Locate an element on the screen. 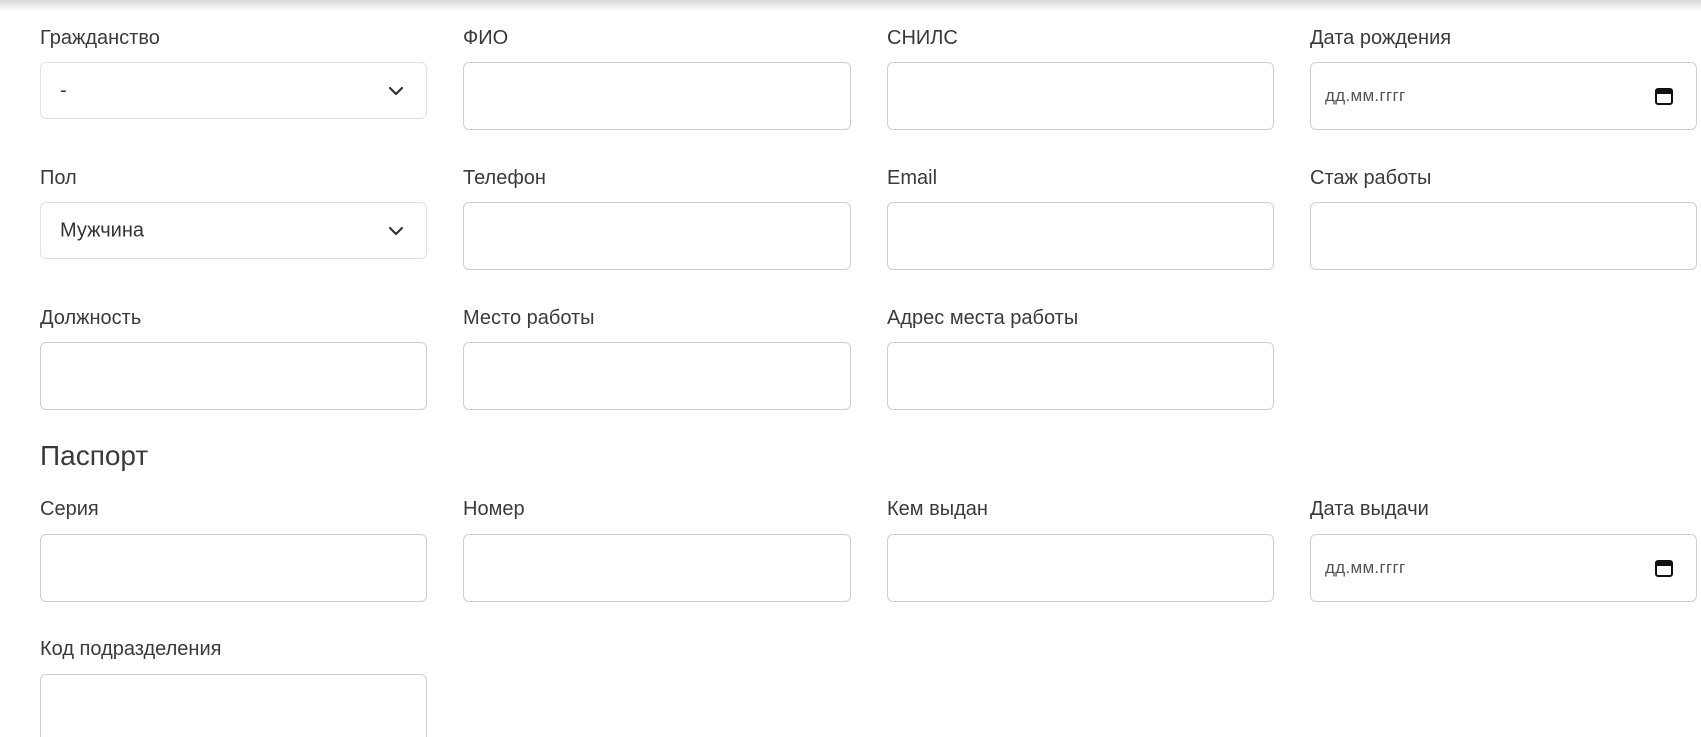 This screenshot has height=737, width=1701. phone-input is located at coordinates (657, 236).